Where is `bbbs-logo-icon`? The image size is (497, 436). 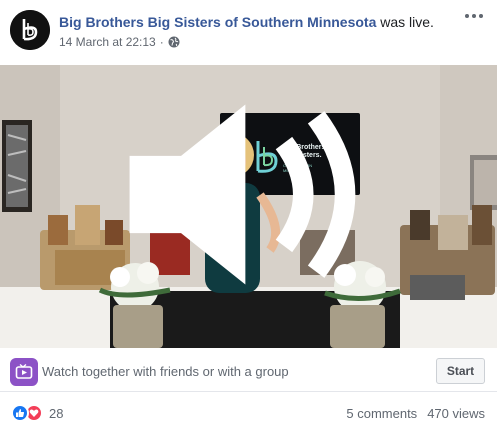
bbbs-logo-icon is located at coordinates (30, 30).